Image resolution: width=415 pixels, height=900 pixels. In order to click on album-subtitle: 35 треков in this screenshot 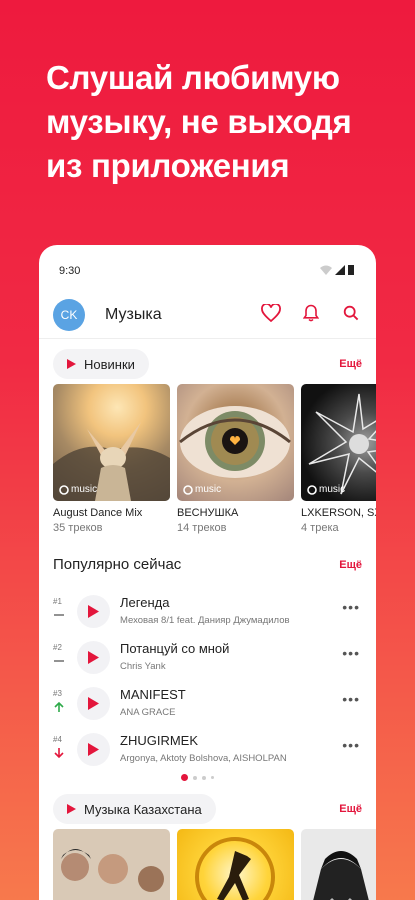, I will do `click(78, 528)`.